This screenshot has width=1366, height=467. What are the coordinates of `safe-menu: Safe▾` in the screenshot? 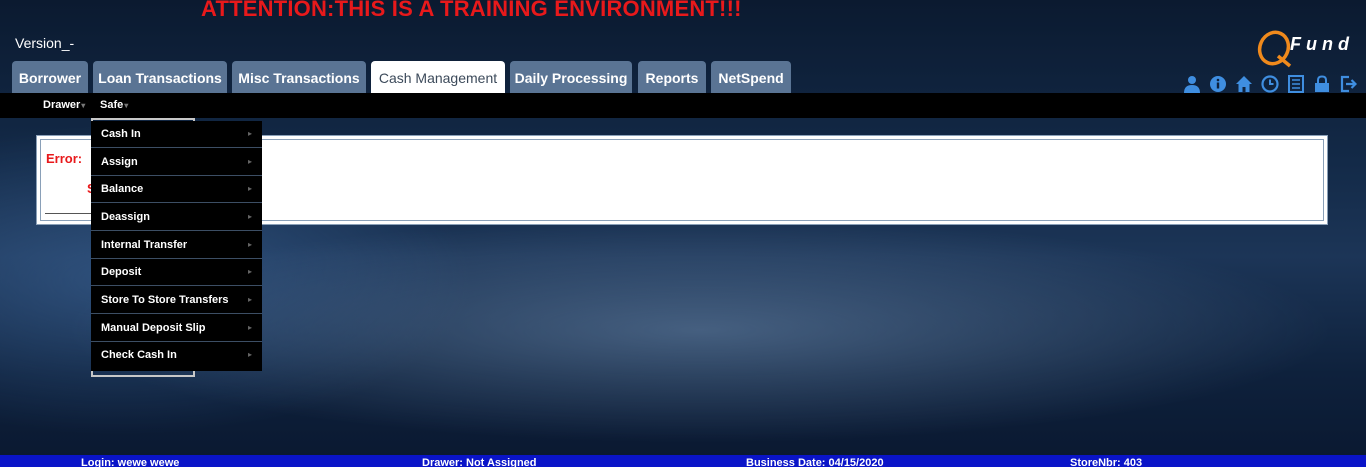 It's located at (114, 105).